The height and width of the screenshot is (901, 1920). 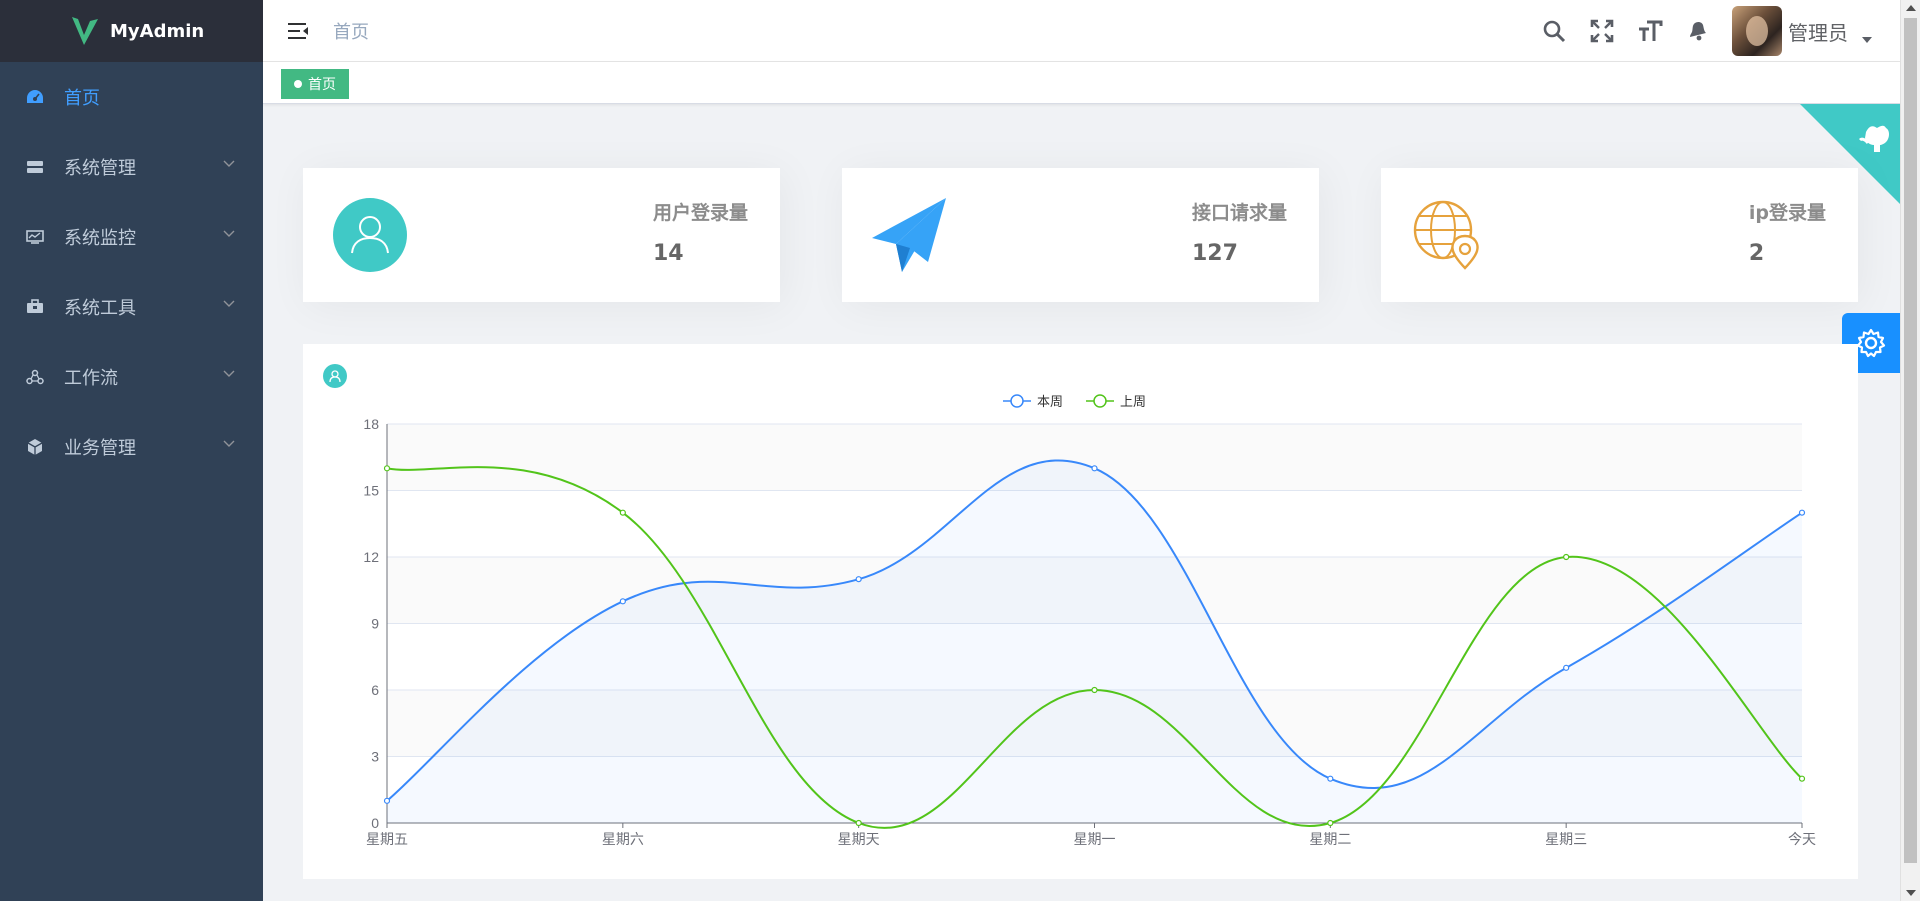 What do you see at coordinates (1756, 253) in the screenshot?
I see `panel-value: 2` at bounding box center [1756, 253].